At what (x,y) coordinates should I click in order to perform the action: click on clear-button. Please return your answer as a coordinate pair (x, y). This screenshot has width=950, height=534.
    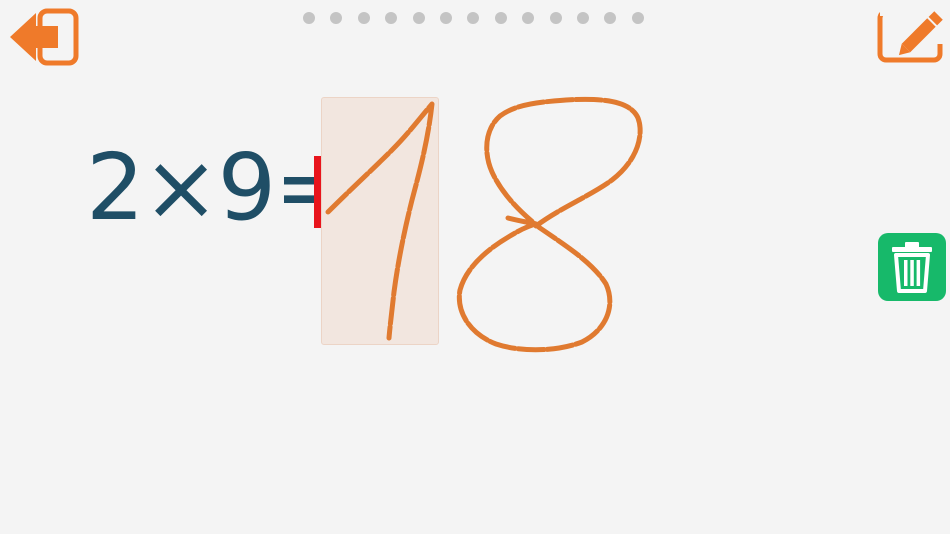
    Looking at the image, I should click on (912, 267).